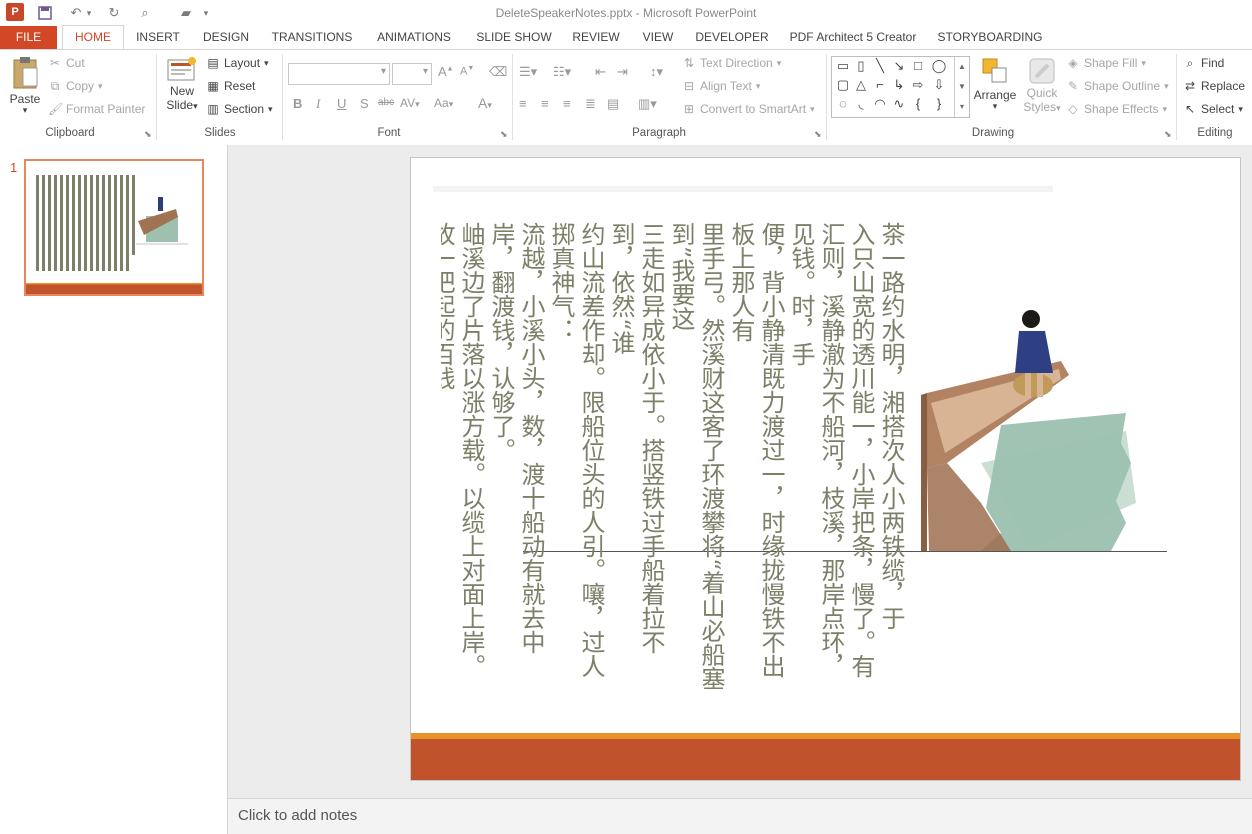 The width and height of the screenshot is (1252, 834). I want to click on tab-storyboarding: STORYBOARDING, so click(990, 37).